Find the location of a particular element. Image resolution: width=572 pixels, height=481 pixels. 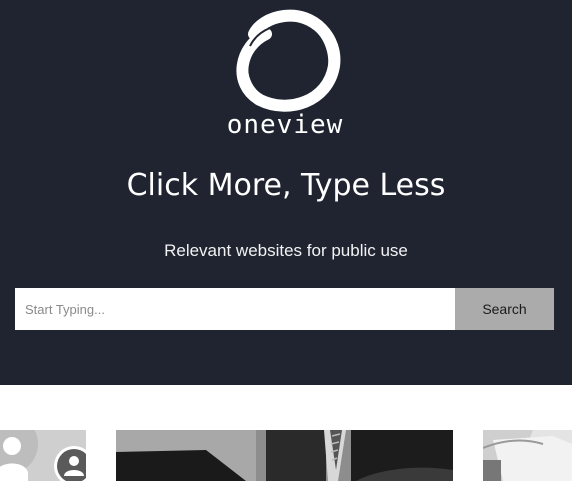

card-documents is located at coordinates (527, 455).